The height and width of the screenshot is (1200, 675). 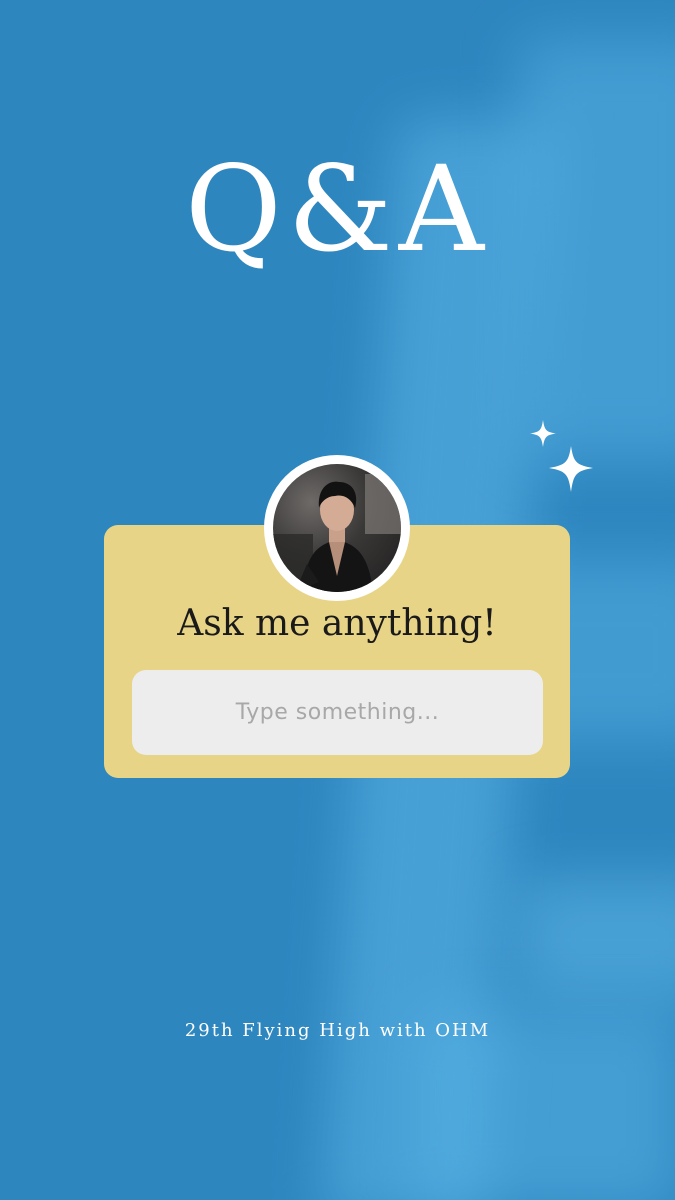 I want to click on sparkle-icon, so click(x=562, y=458).